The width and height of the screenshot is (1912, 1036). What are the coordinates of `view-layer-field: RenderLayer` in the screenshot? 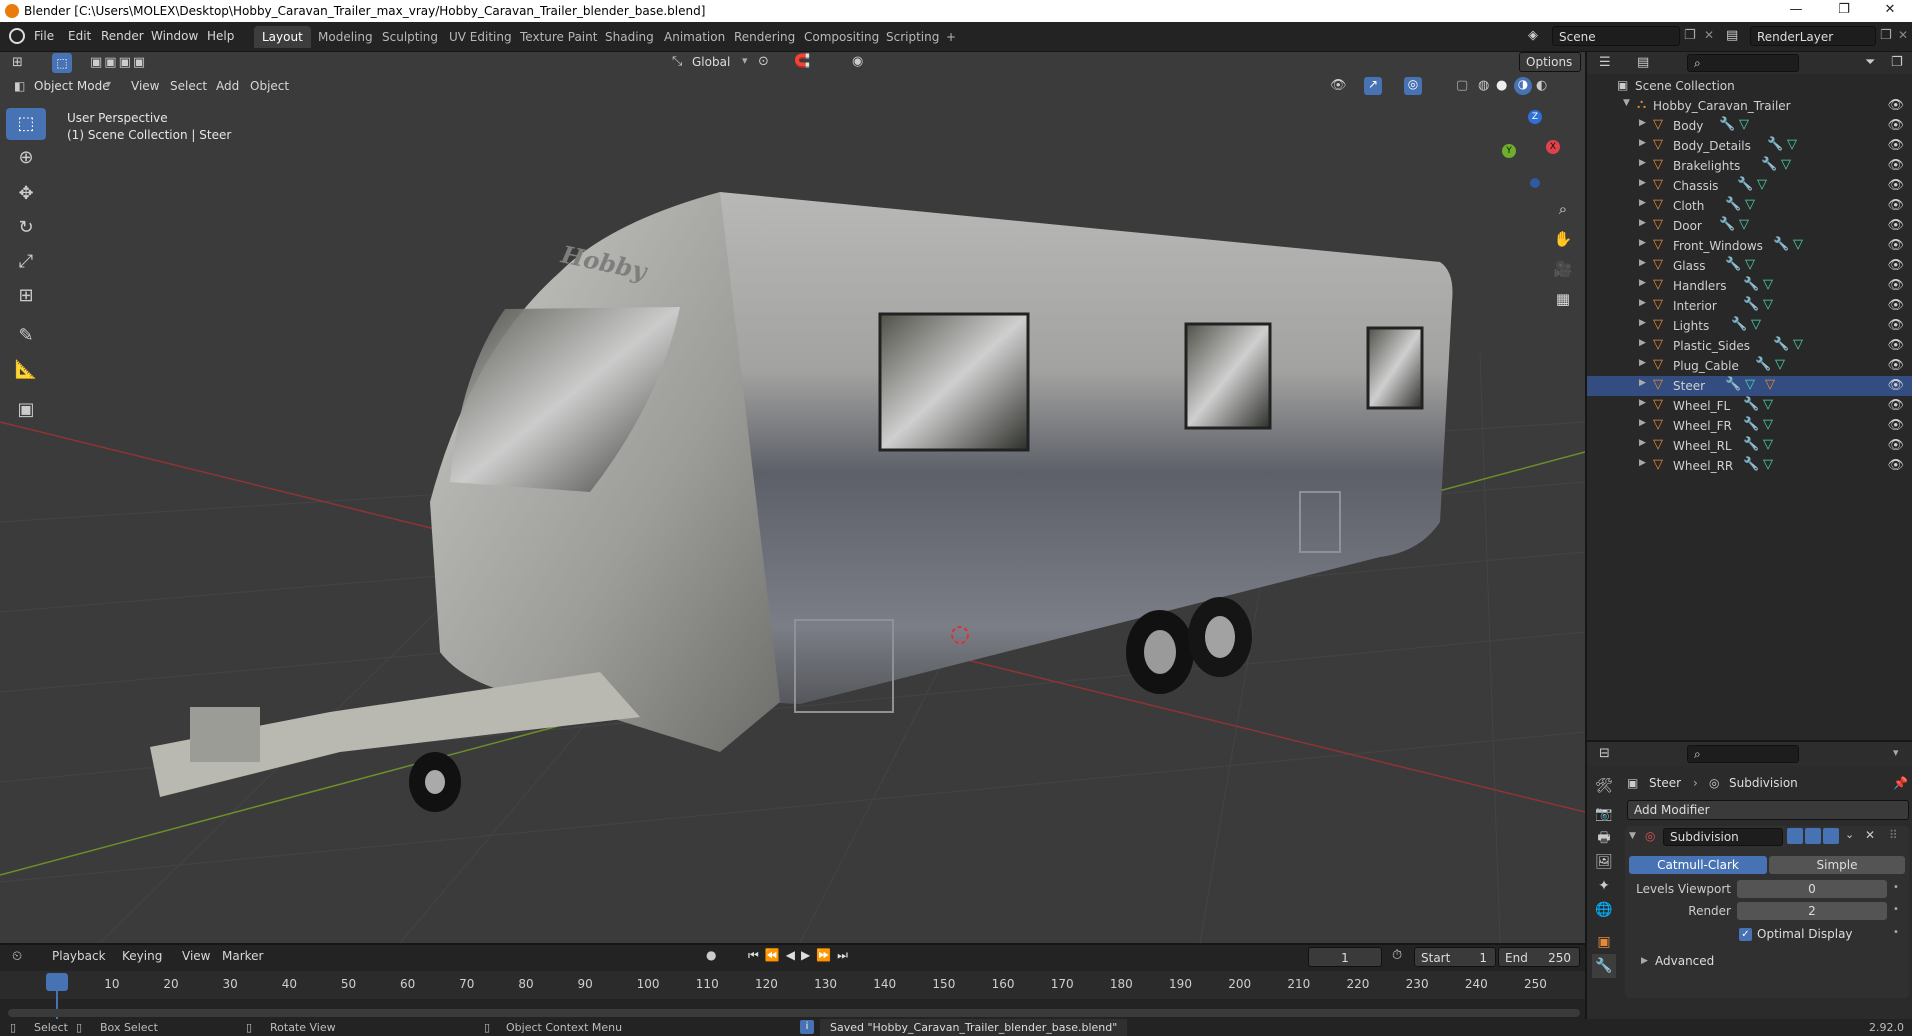 It's located at (1813, 36).